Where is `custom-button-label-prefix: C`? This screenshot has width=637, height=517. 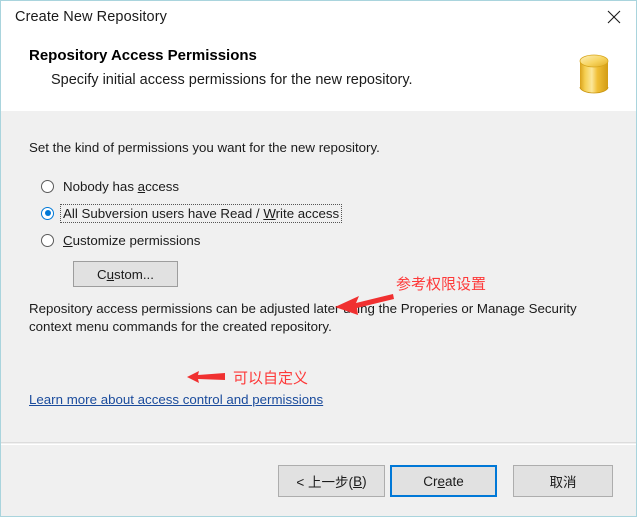
custom-button-label-prefix: C is located at coordinates (102, 274).